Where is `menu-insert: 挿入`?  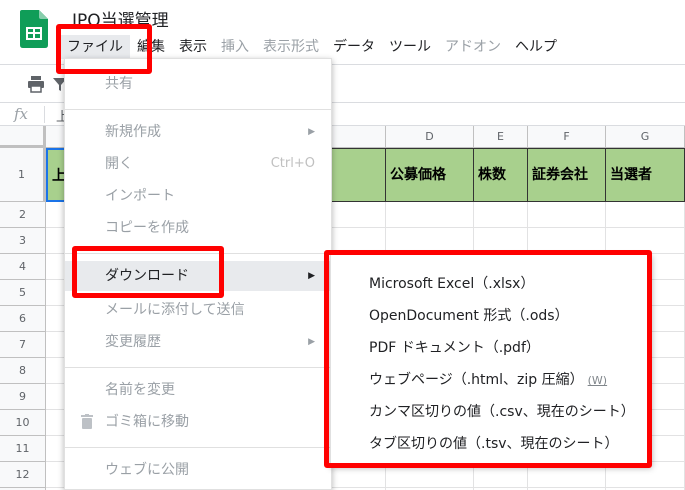
menu-insert: 挿入 is located at coordinates (235, 47).